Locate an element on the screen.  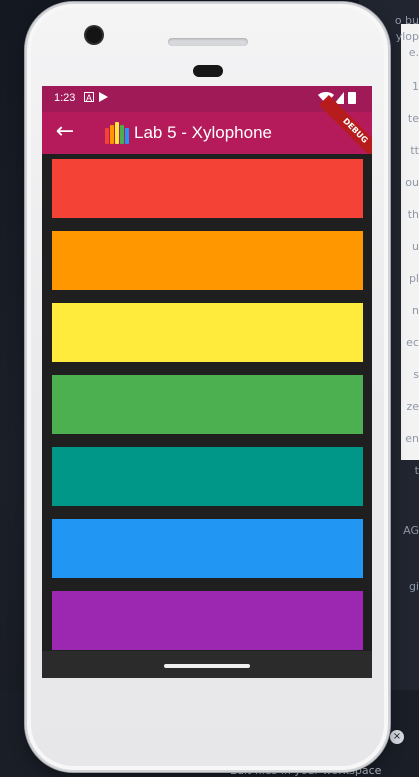
ide-right-text: gi is located at coordinates (413, 586).